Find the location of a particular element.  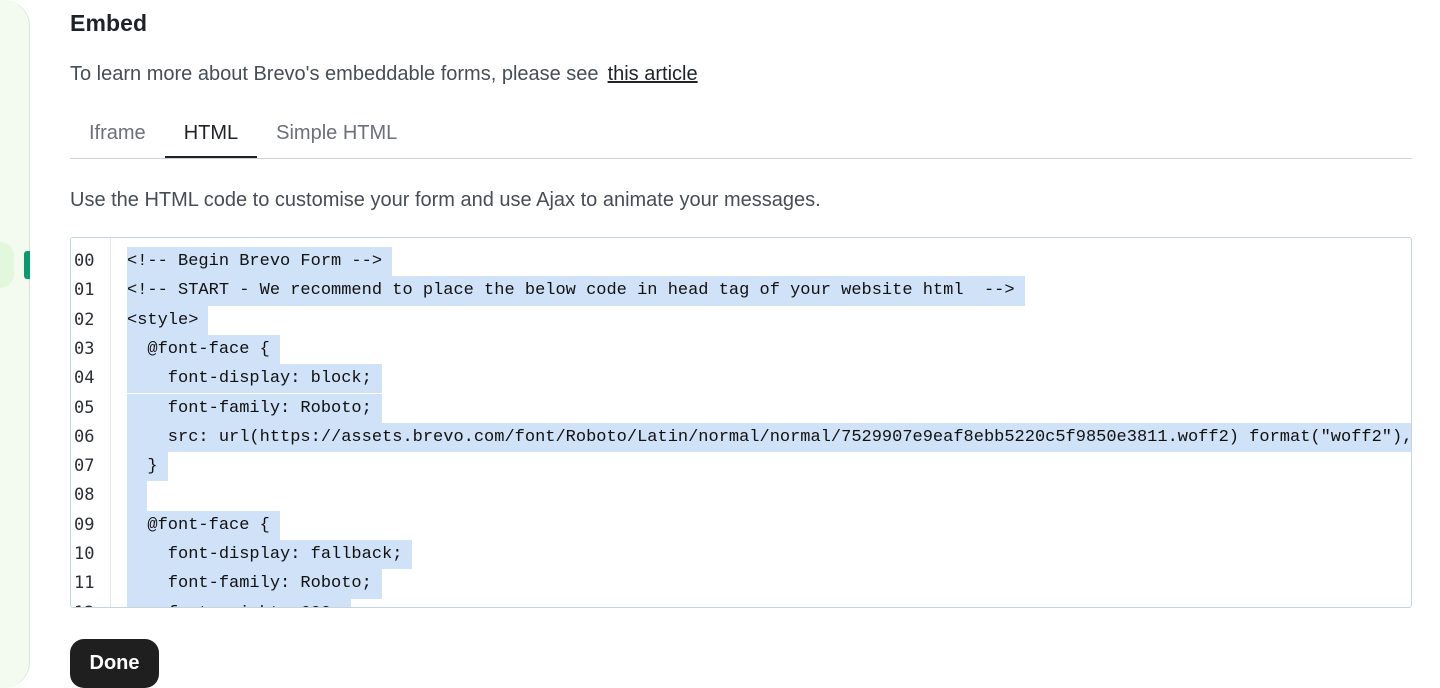

code-line-text: } is located at coordinates (147, 467).